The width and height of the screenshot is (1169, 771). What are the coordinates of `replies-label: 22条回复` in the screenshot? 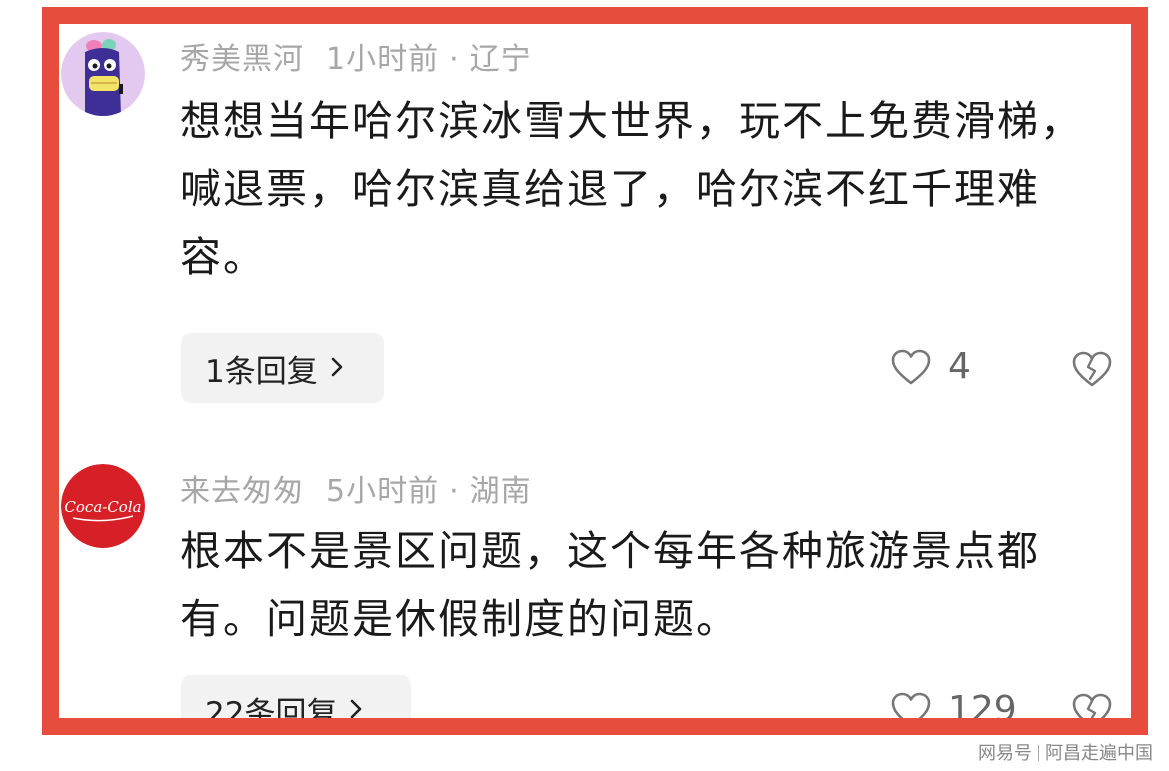 It's located at (271, 713).